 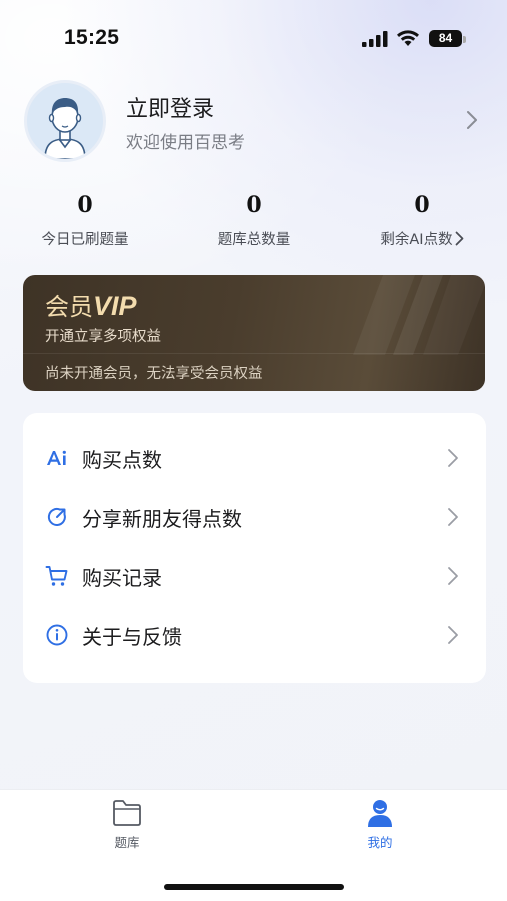 I want to click on vip-badge: VIP, so click(x=115, y=306).